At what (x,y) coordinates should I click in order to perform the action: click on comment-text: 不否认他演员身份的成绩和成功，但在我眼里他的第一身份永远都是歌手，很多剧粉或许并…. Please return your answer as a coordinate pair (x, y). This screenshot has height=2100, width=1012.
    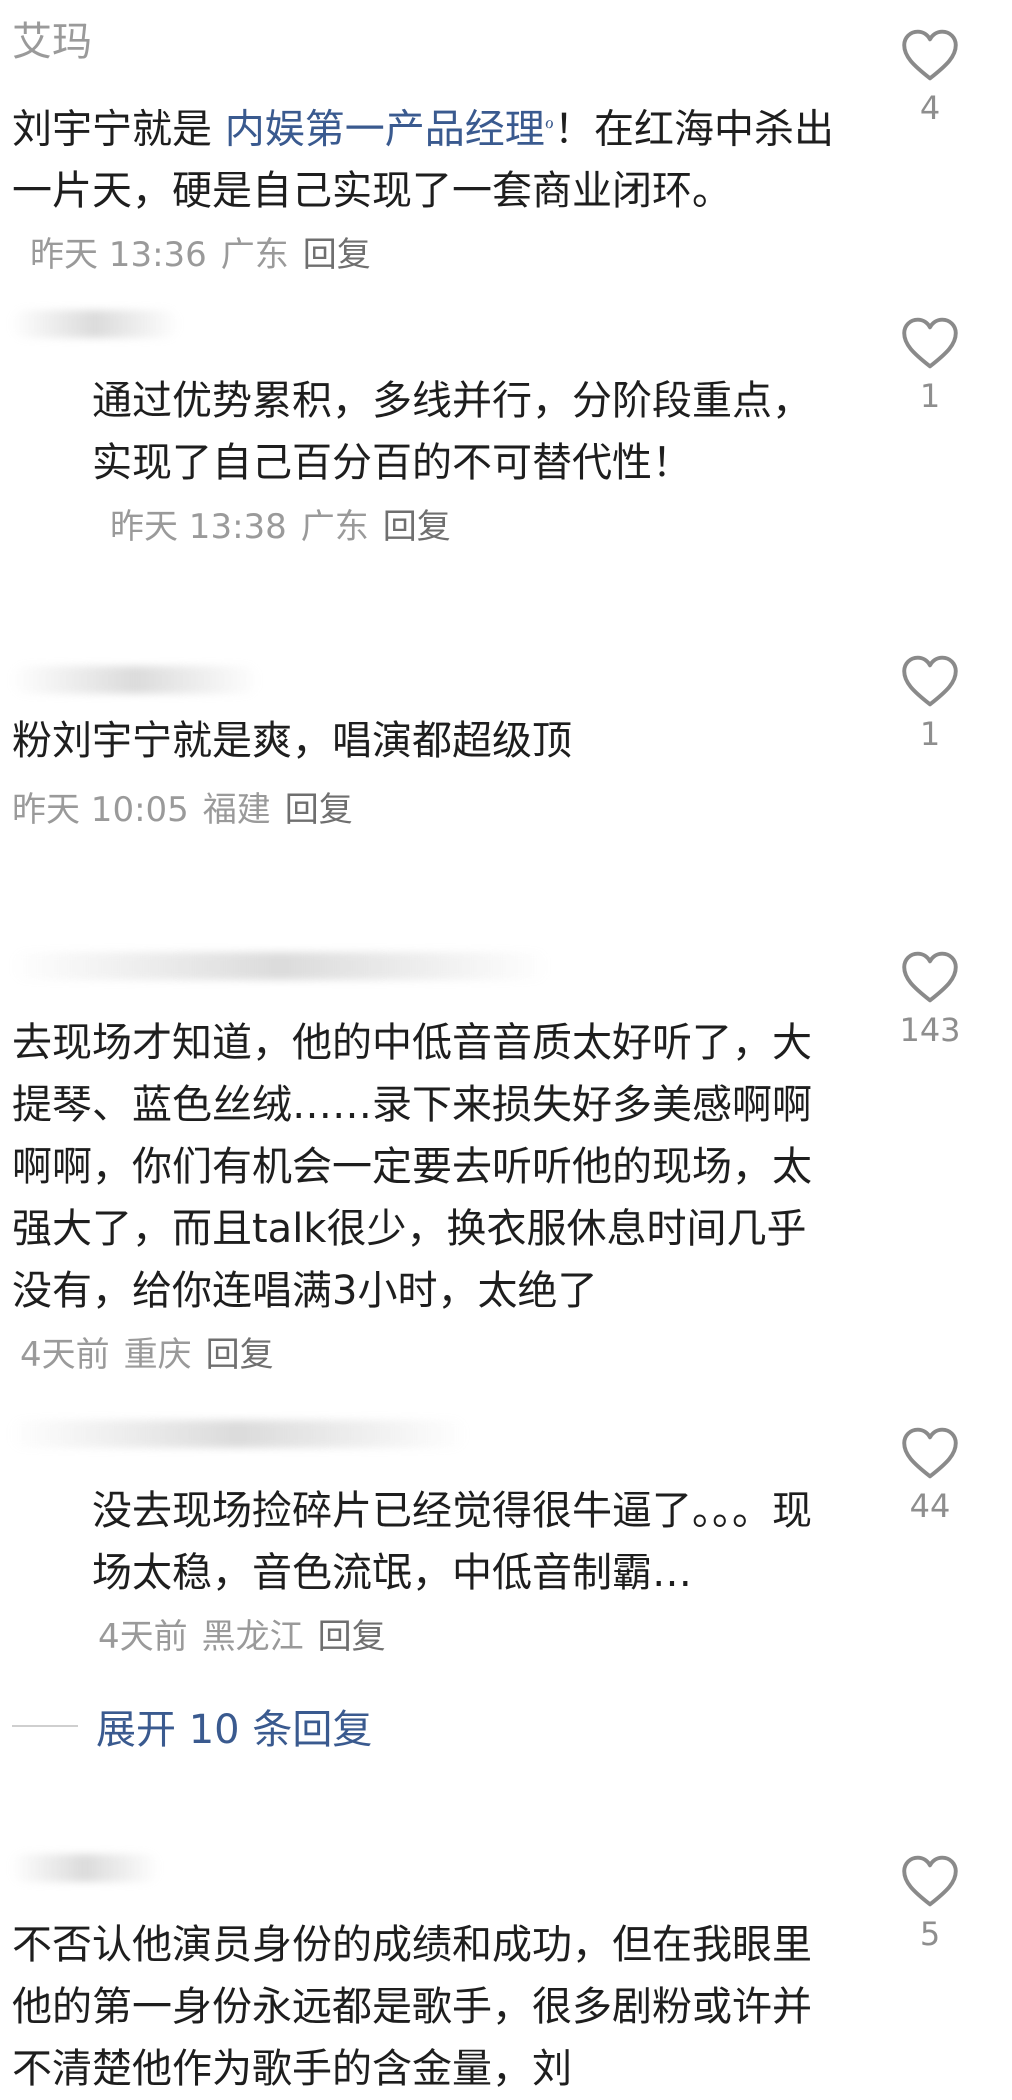
    Looking at the image, I should click on (427, 2007).